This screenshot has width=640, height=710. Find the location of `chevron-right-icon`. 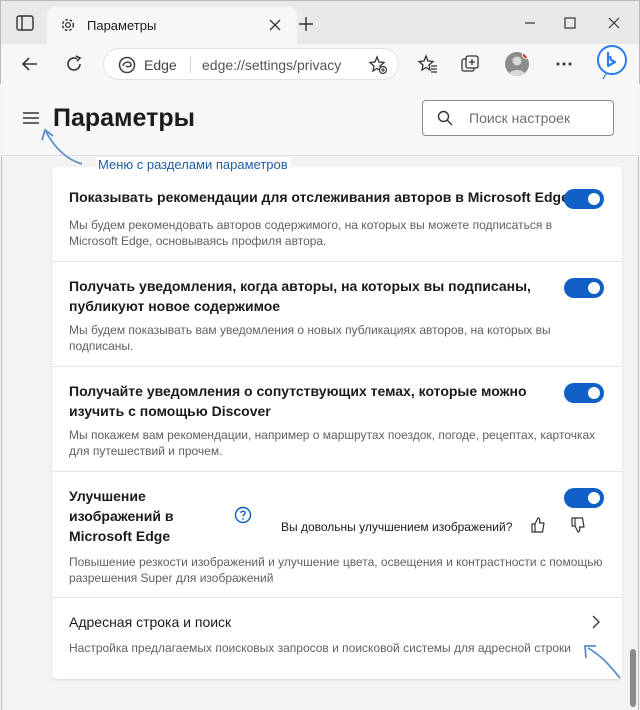

chevron-right-icon is located at coordinates (596, 622).